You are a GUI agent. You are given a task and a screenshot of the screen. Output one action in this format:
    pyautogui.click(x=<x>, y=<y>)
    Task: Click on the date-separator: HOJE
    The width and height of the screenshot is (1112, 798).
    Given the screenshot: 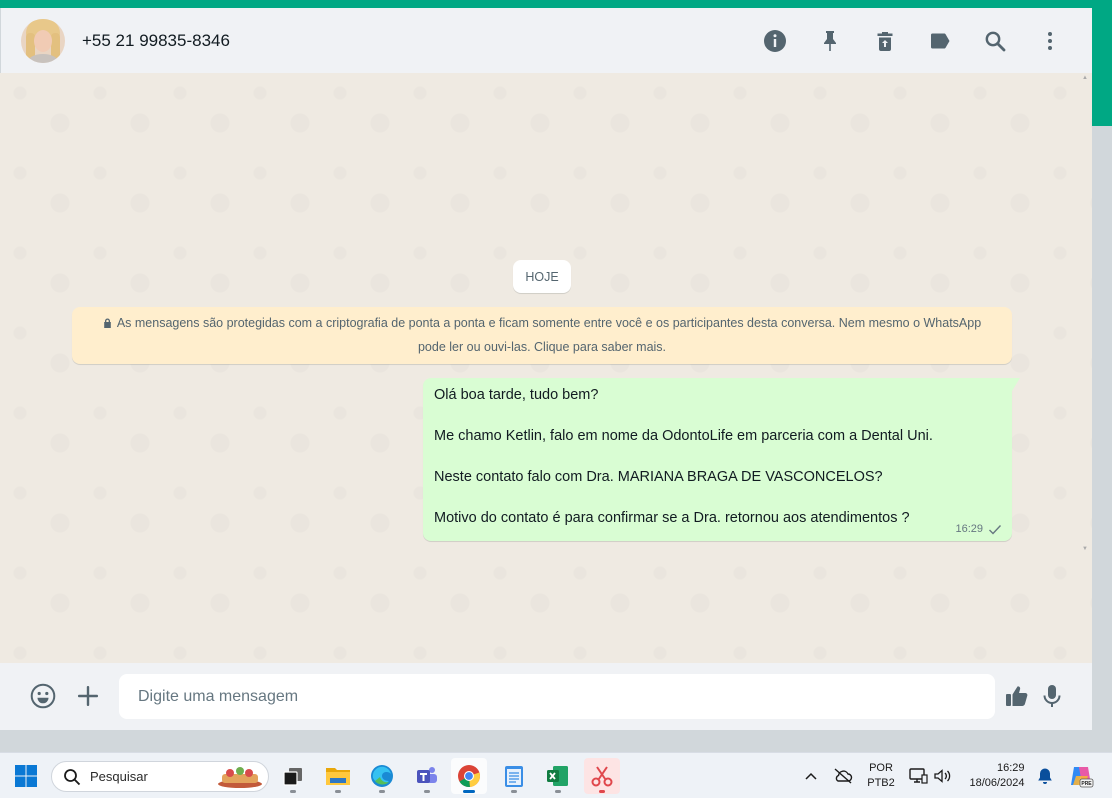 What is the action you would take?
    pyautogui.click(x=542, y=276)
    